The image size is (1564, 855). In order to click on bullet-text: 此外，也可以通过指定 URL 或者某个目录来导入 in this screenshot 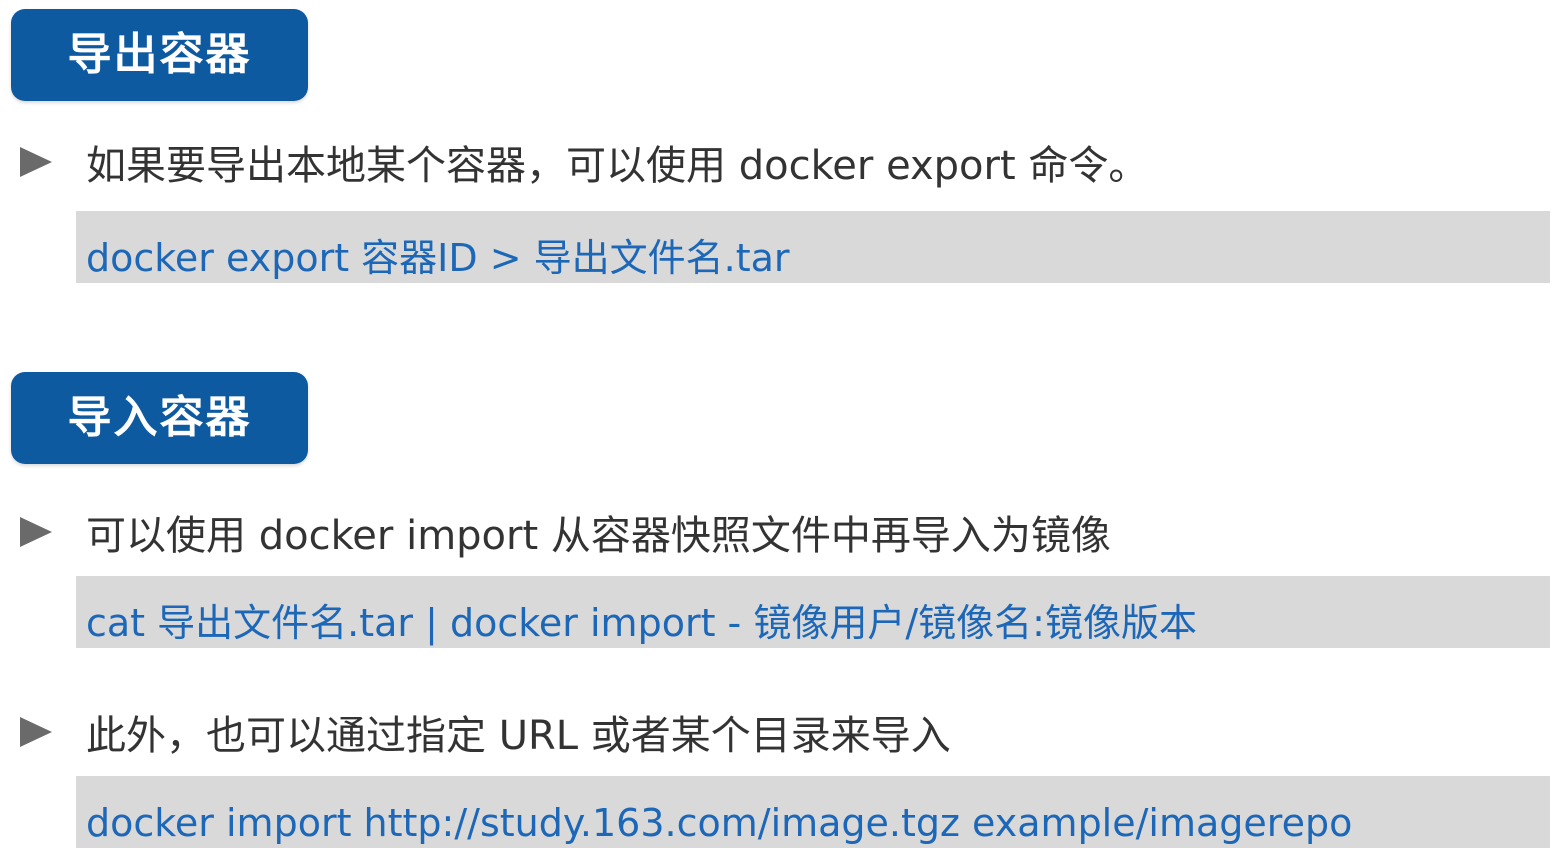, I will do `click(518, 736)`.